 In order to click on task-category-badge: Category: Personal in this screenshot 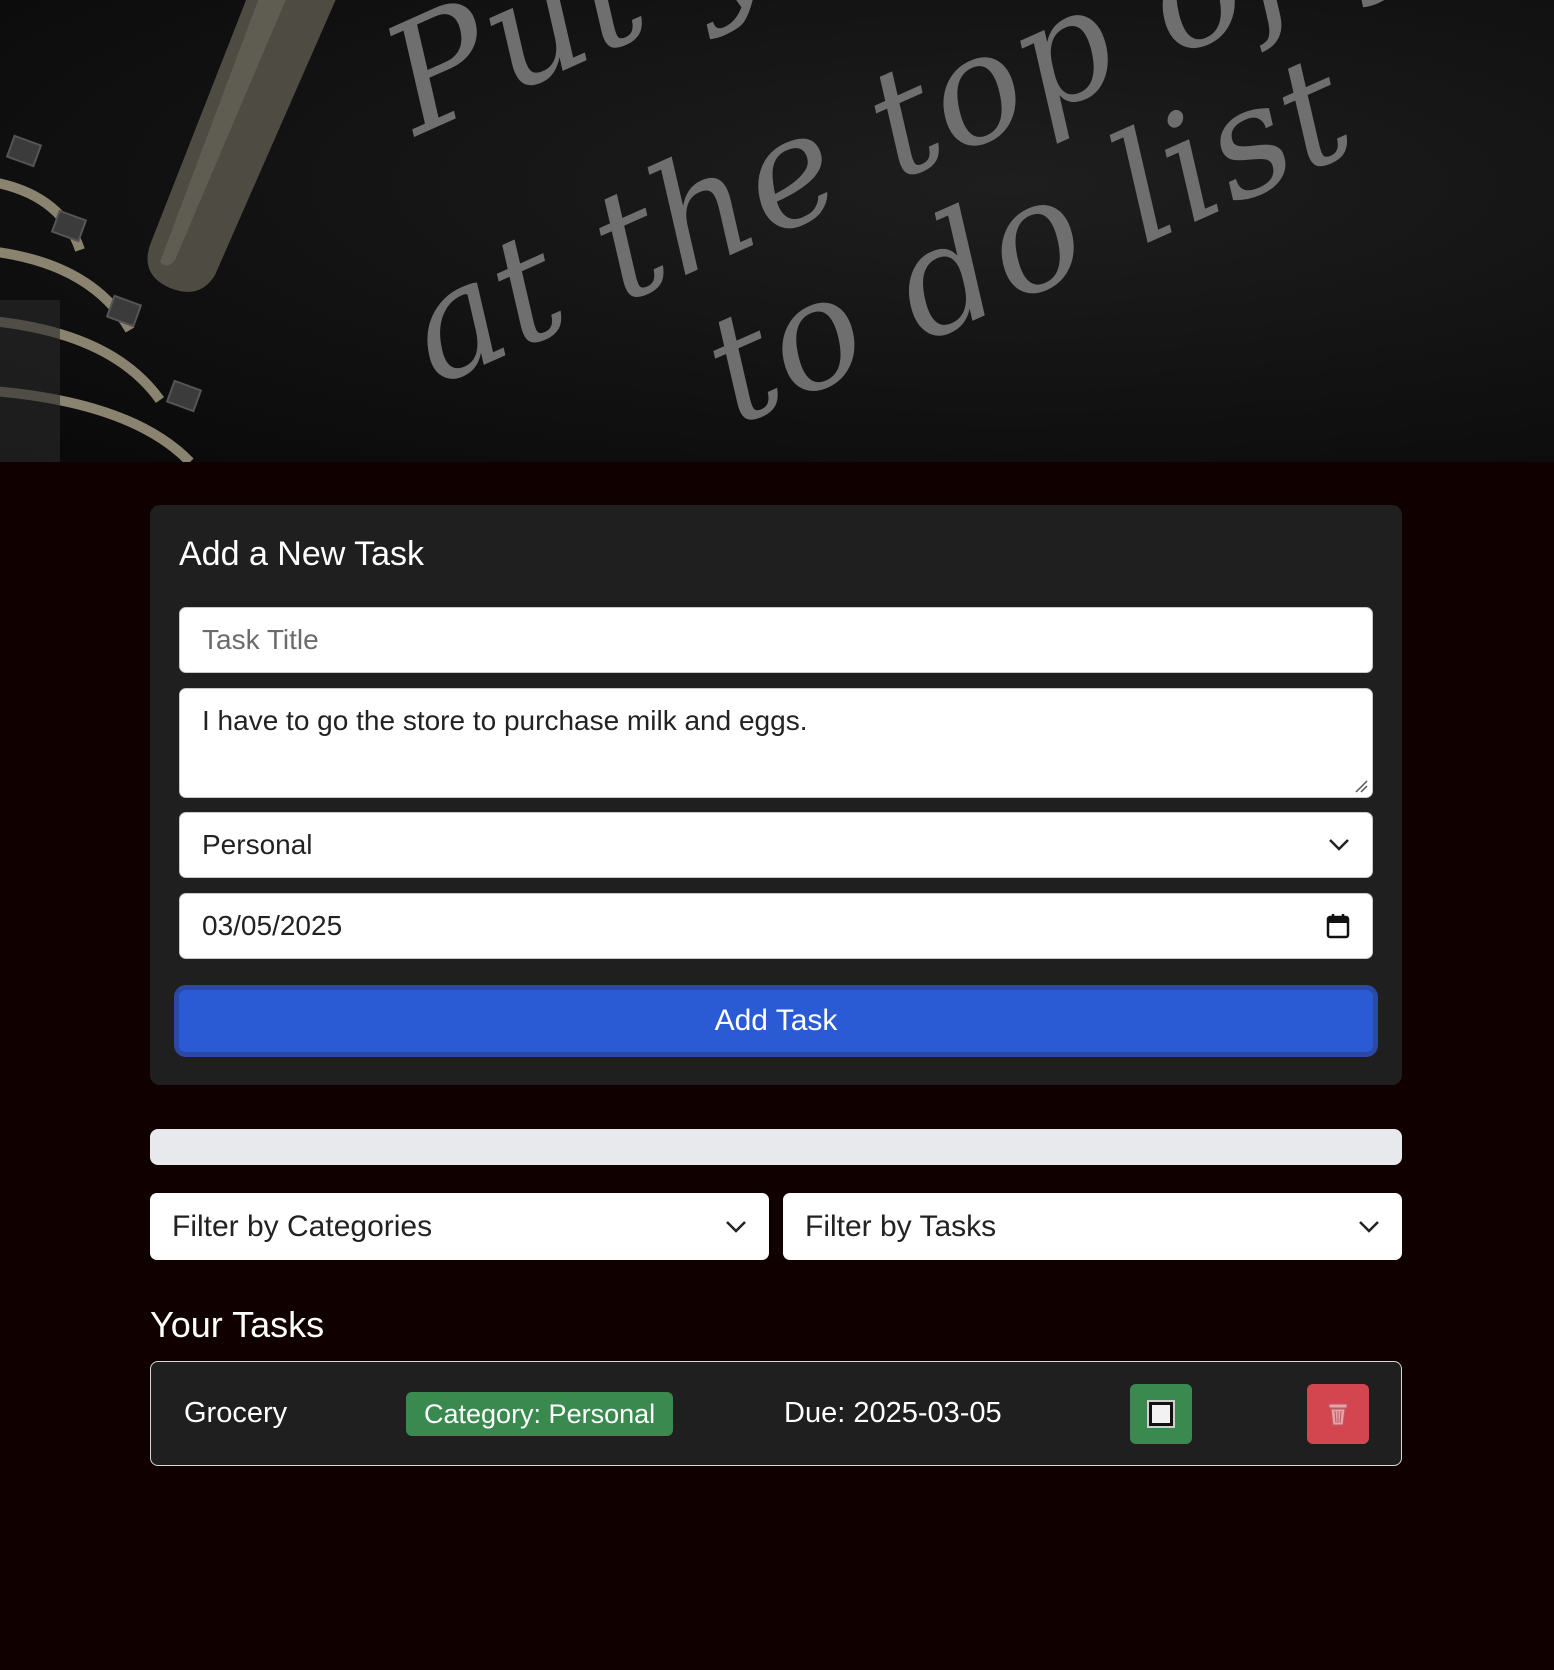, I will do `click(540, 1414)`.